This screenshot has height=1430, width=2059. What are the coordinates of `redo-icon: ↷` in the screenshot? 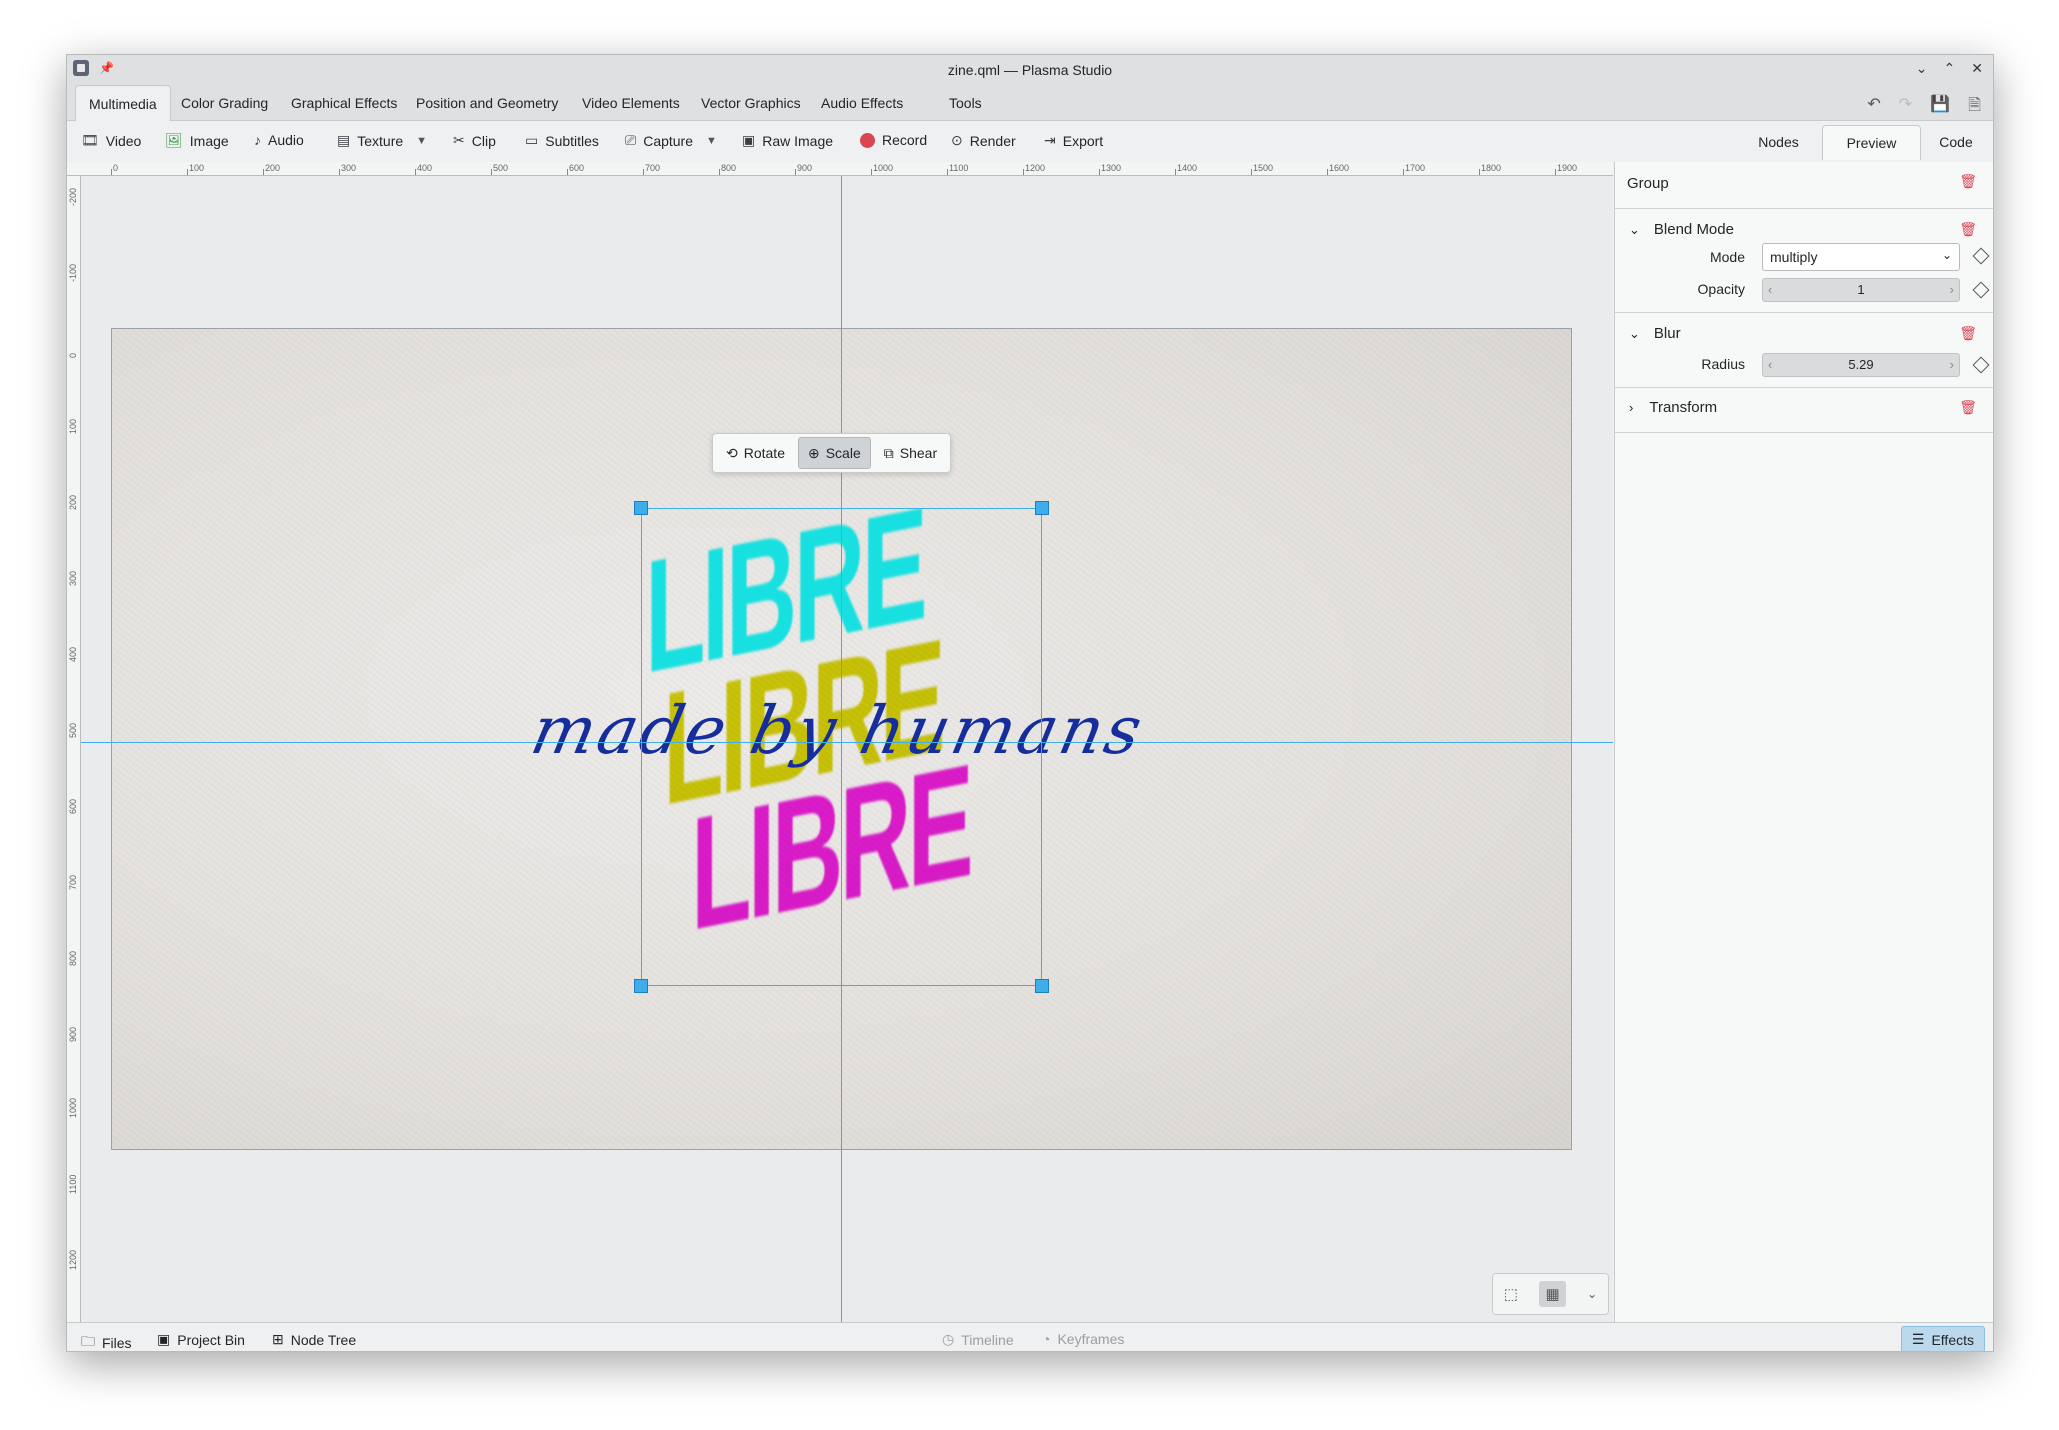 It's located at (1905, 107).